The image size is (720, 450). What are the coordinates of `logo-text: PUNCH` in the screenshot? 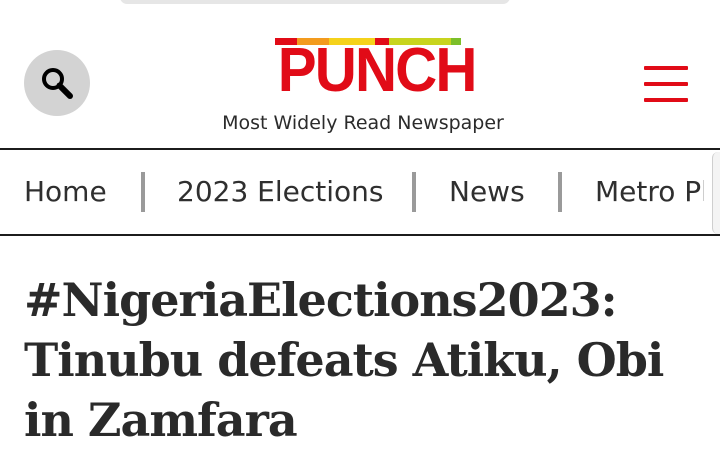 It's located at (377, 70).